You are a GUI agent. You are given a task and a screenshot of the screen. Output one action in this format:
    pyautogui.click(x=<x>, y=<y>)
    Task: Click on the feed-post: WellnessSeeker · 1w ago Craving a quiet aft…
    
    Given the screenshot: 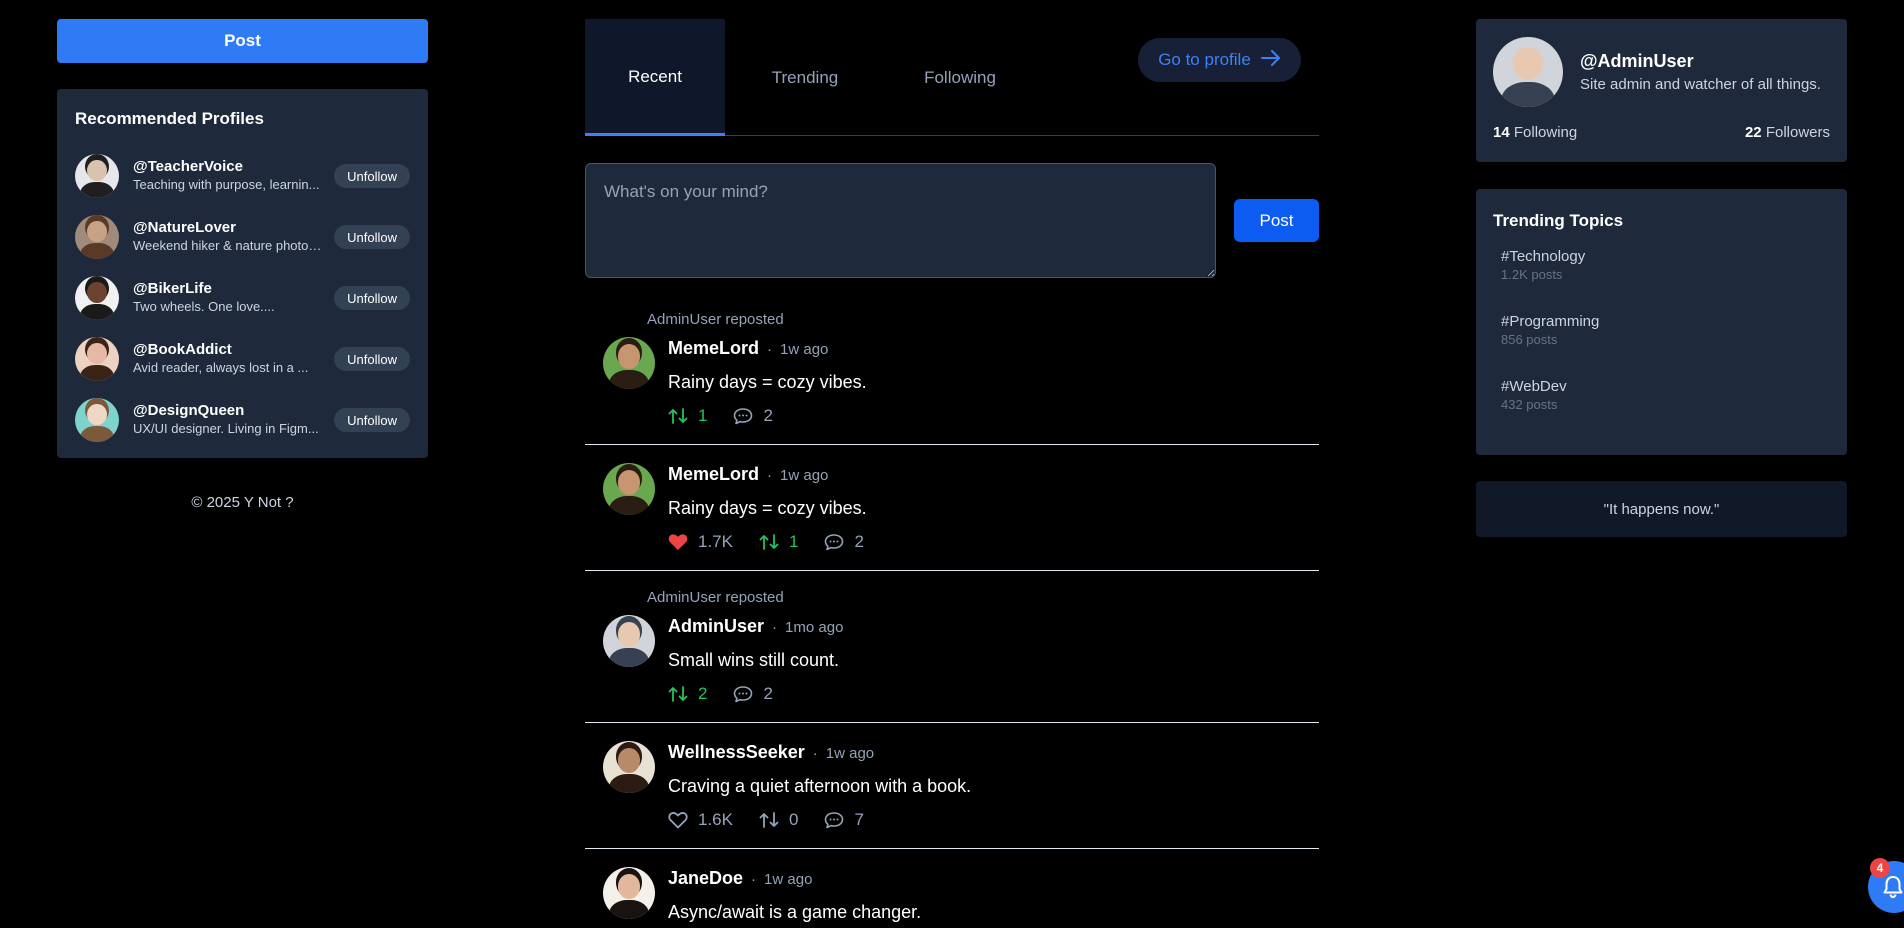 What is the action you would take?
    pyautogui.click(x=952, y=786)
    